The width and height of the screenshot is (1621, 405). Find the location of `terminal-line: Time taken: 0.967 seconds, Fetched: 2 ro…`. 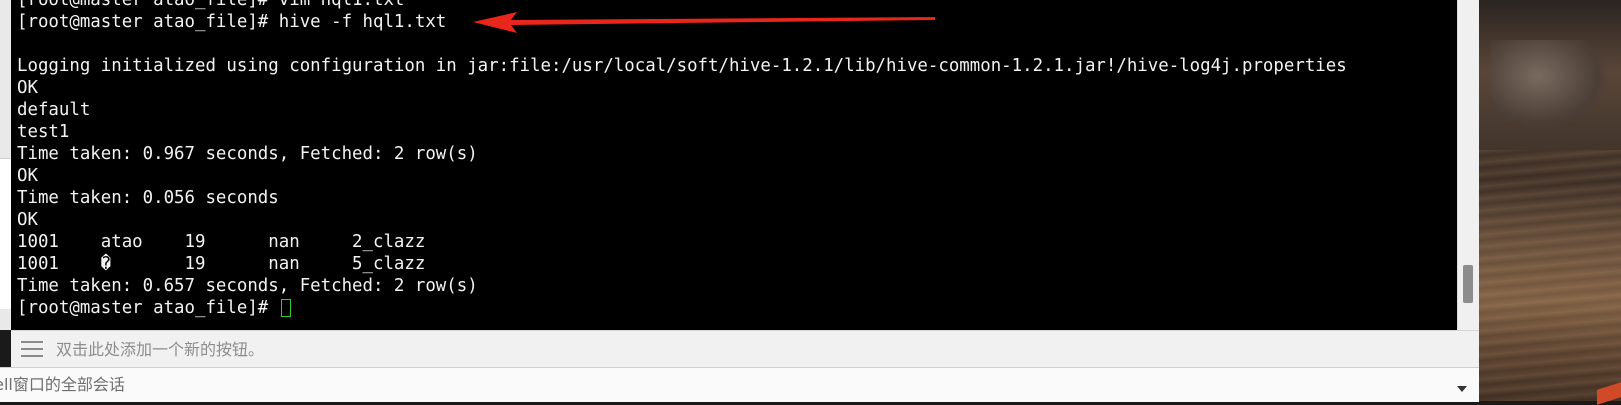

terminal-line: Time taken: 0.967 seconds, Fetched: 2 ro… is located at coordinates (247, 154).